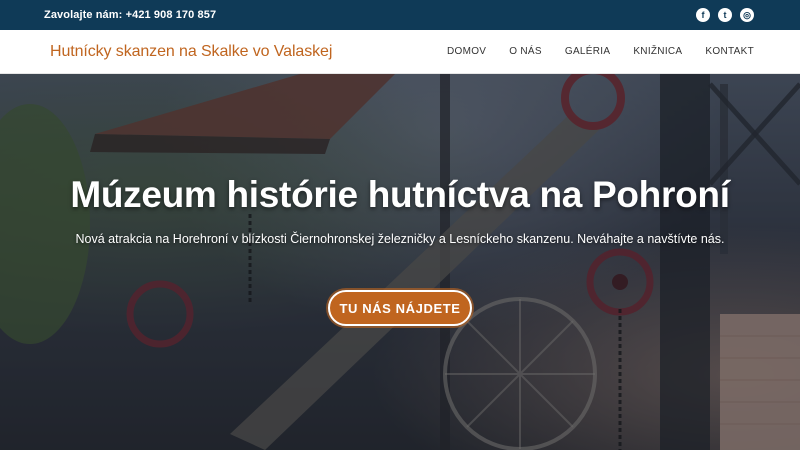  What do you see at coordinates (657, 51) in the screenshot?
I see `nav-item-kniznica: KNIŽNICA` at bounding box center [657, 51].